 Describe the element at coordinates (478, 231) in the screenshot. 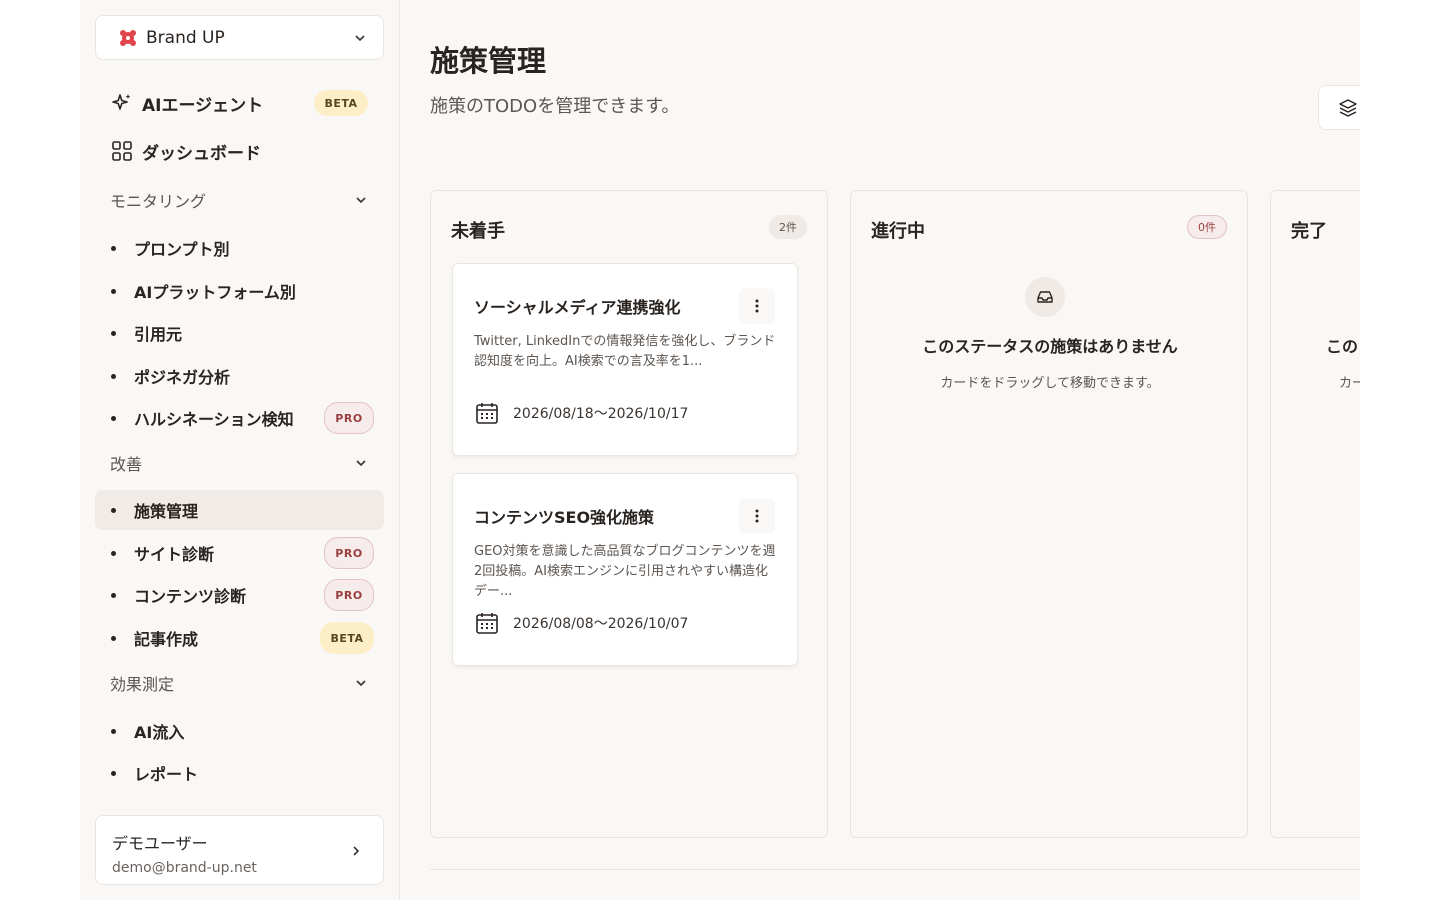

I see `column-title: 未着手` at that location.